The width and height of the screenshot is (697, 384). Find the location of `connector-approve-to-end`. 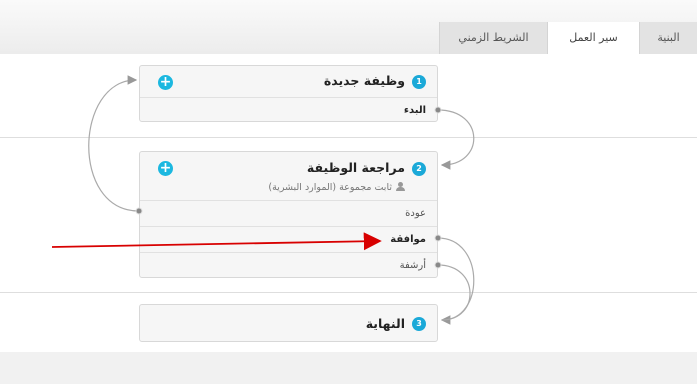

connector-approve-to-end is located at coordinates (456, 281).